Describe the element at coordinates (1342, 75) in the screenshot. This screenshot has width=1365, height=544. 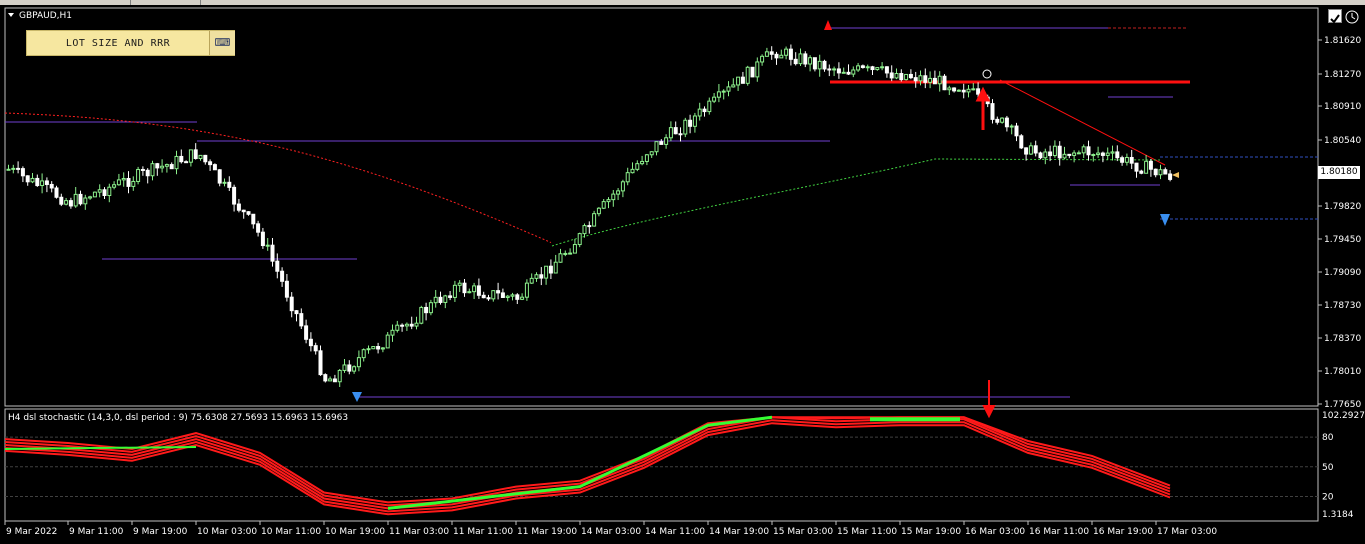
I see `price-axis-label: 1.81270` at that location.